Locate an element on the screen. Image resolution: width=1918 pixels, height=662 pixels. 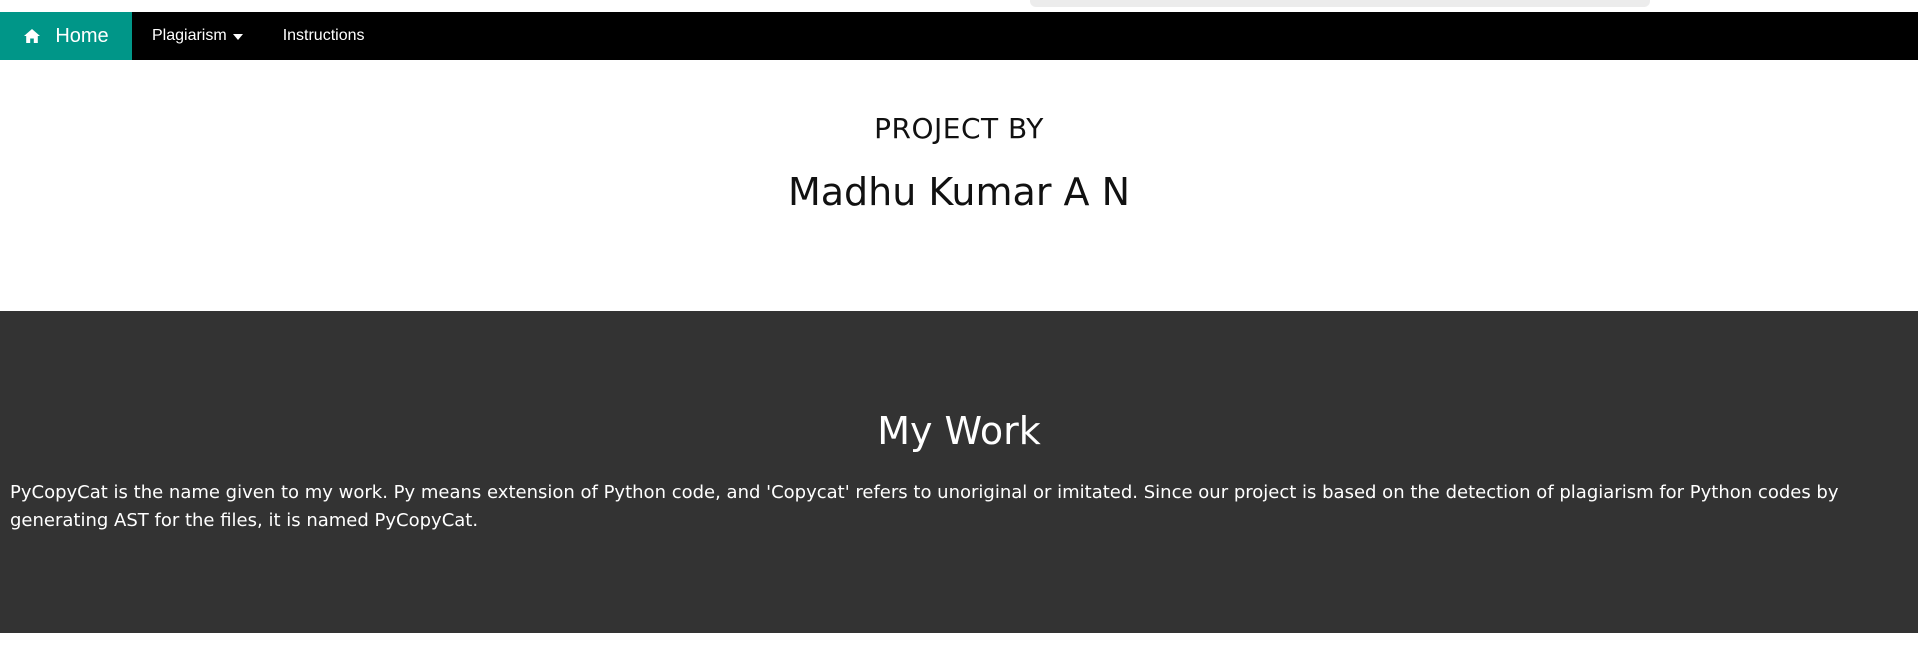
nav-instructions-link: Instructions is located at coordinates (324, 36).